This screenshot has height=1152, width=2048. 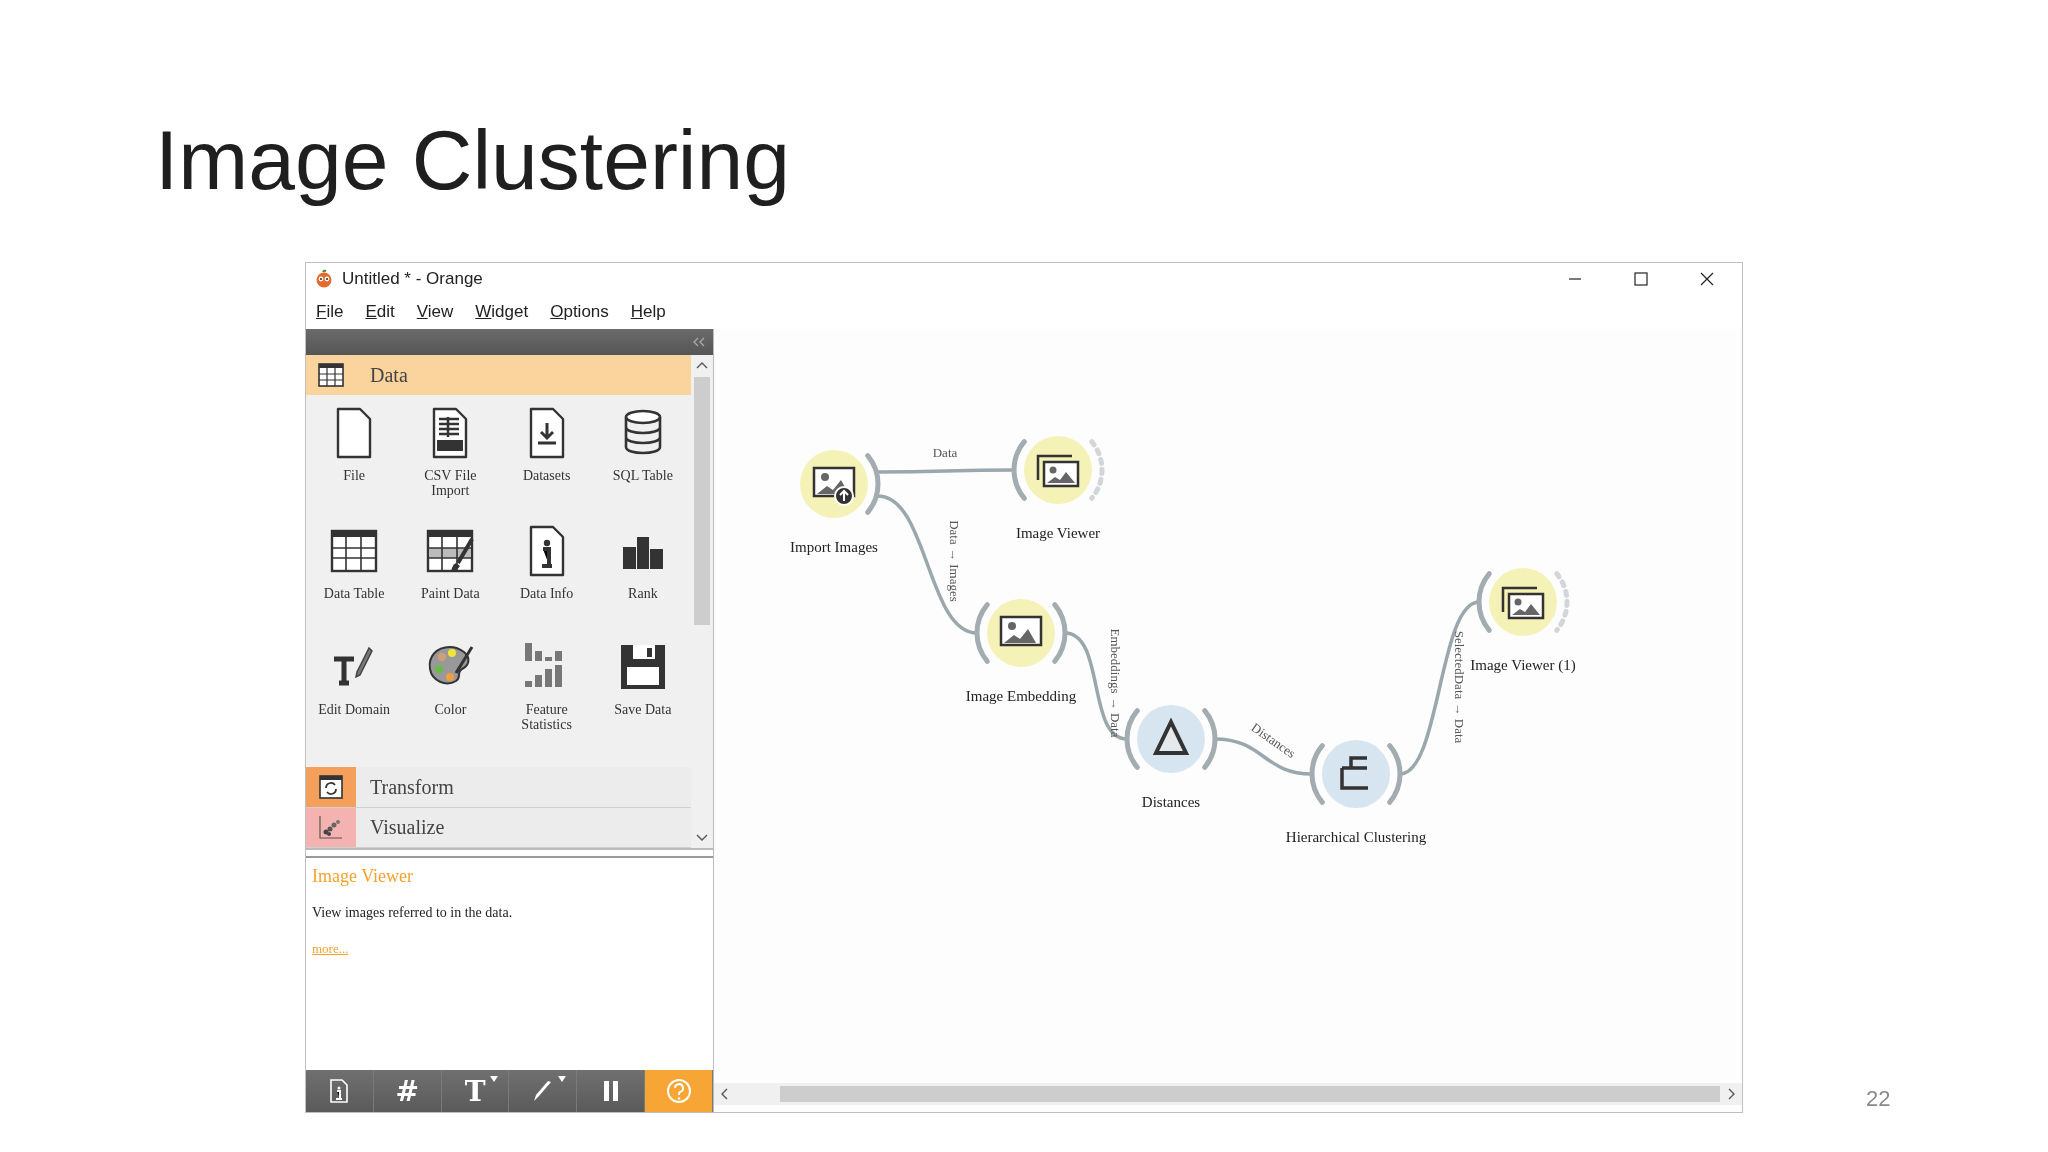 What do you see at coordinates (412, 279) in the screenshot?
I see `window-title: Untitled * - Orange` at bounding box center [412, 279].